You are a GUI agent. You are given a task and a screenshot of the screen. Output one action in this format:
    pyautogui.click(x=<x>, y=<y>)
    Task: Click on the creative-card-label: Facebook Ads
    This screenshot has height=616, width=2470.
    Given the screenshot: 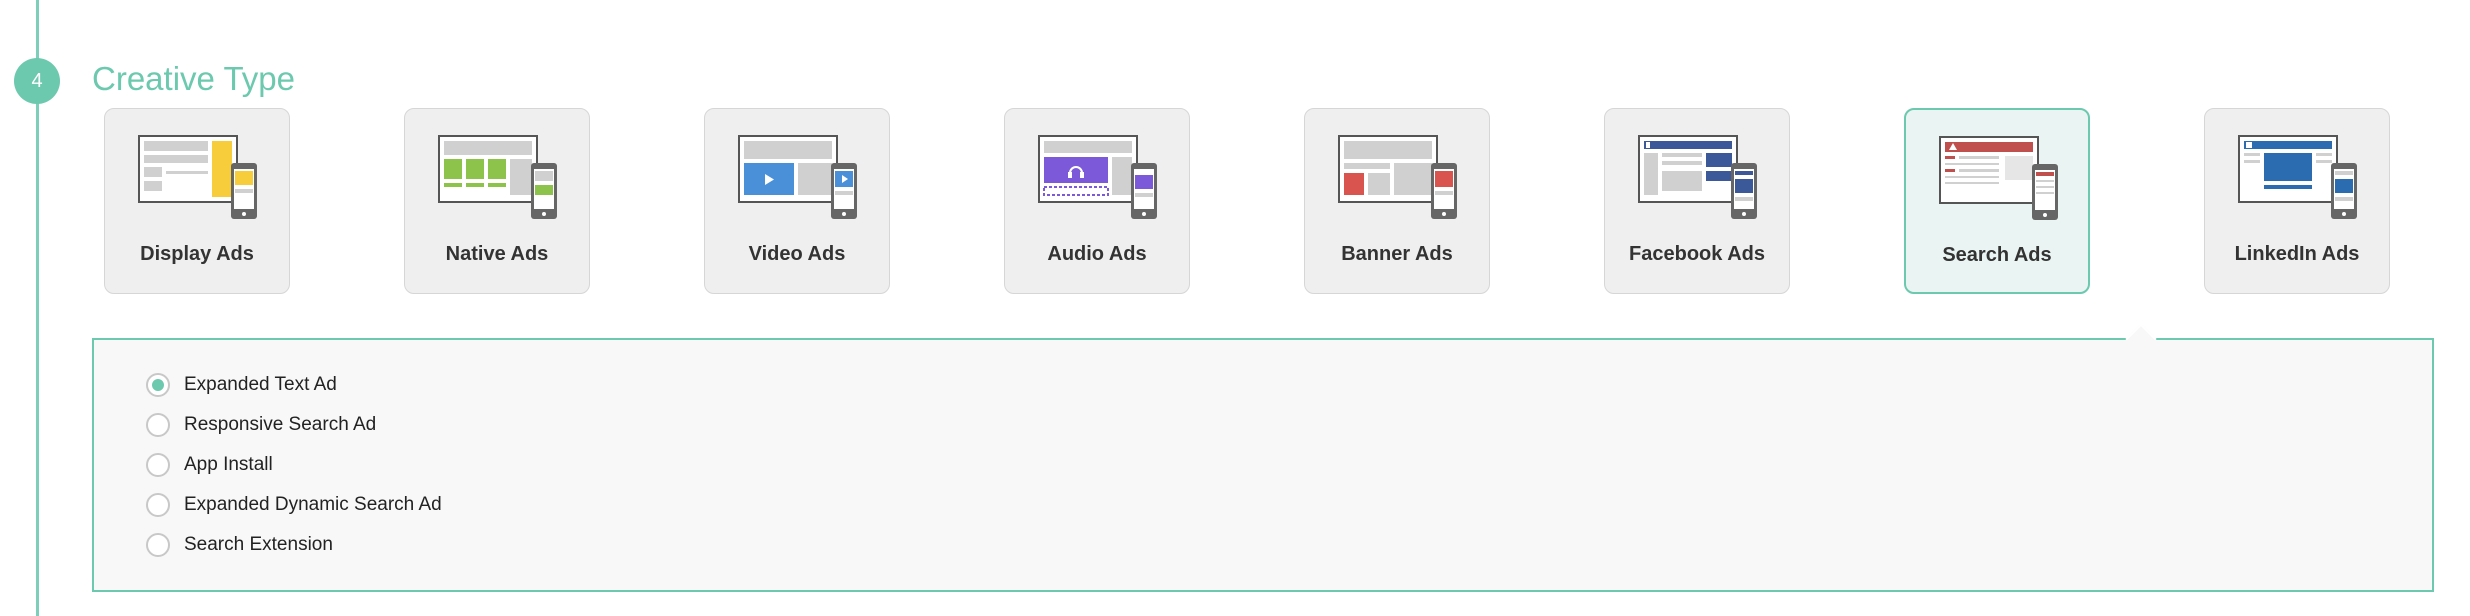 What is the action you would take?
    pyautogui.click(x=1697, y=254)
    